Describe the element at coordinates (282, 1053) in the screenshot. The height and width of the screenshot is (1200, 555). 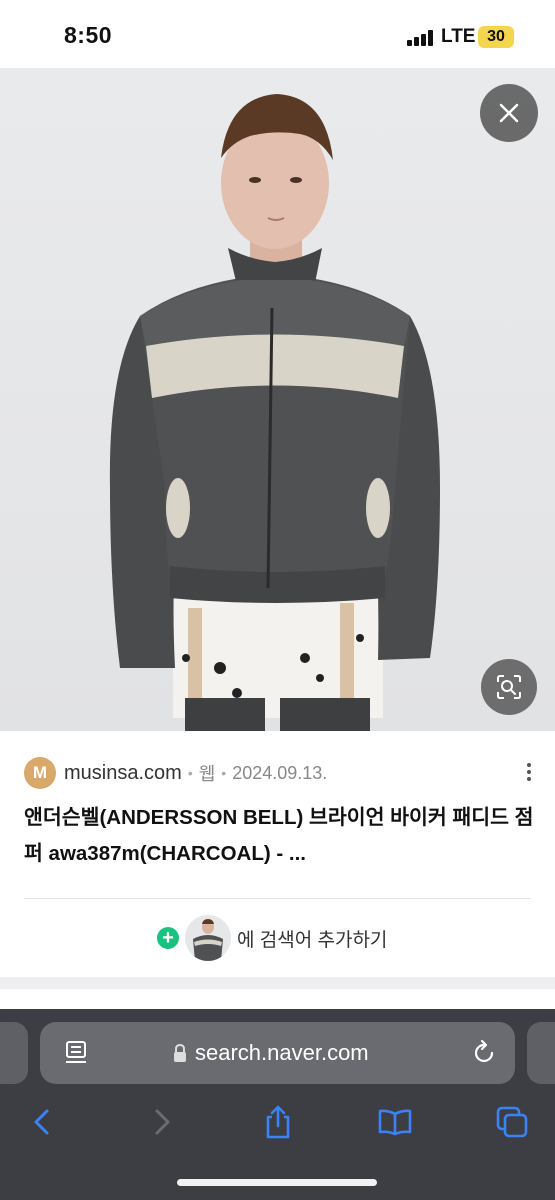
I see `url-text: search.naver.com` at that location.